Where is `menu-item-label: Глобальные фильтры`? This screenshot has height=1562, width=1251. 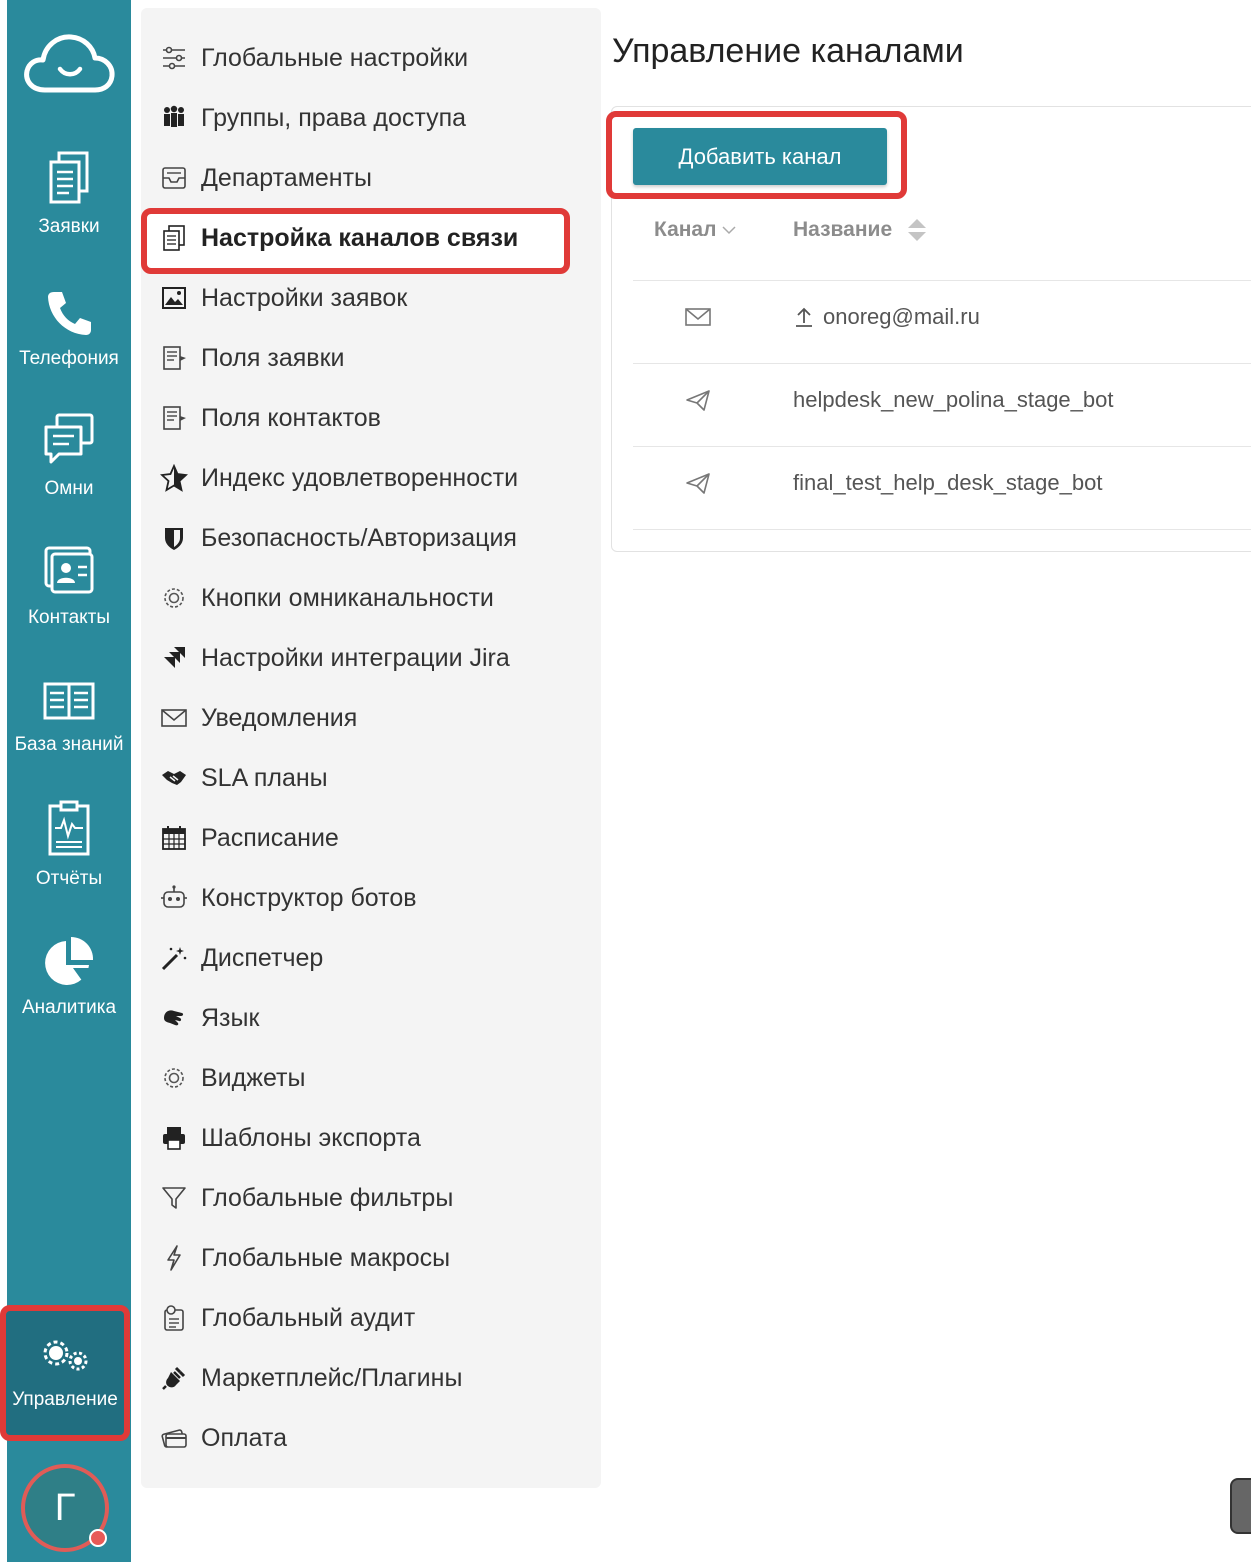 menu-item-label: Глобальные фильтры is located at coordinates (327, 1197).